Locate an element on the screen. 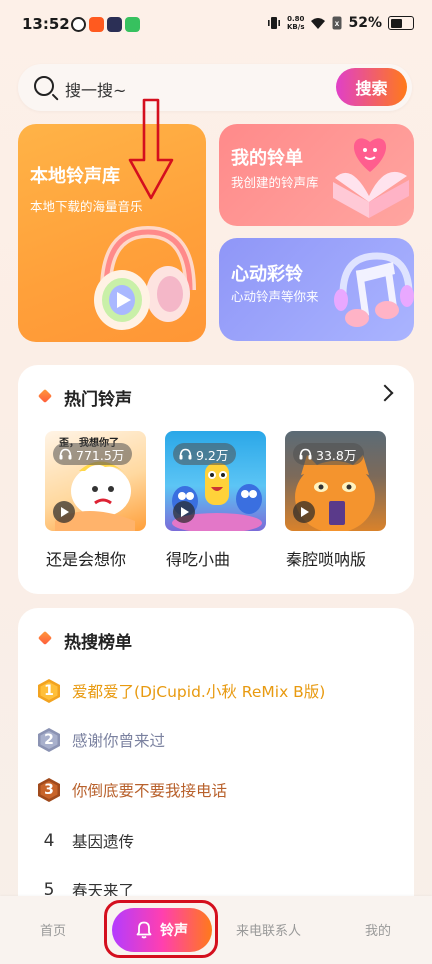  card-subtitle: 心动铃声等你来 is located at coordinates (275, 296).